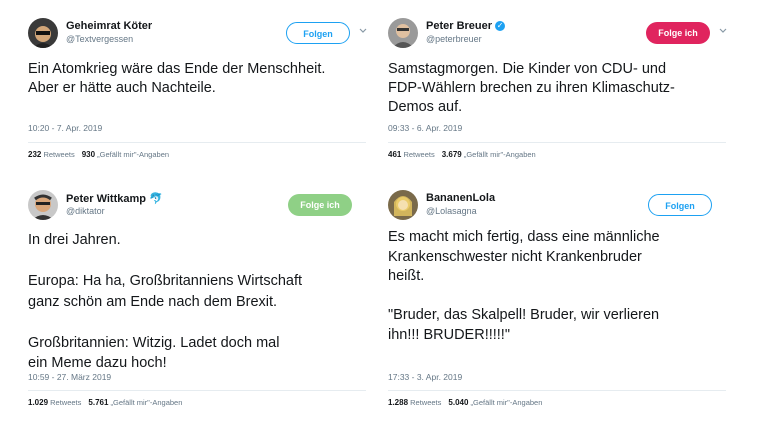 Image resolution: width=768 pixels, height=439 pixels. What do you see at coordinates (88, 154) in the screenshot?
I see `like-count: 930` at bounding box center [88, 154].